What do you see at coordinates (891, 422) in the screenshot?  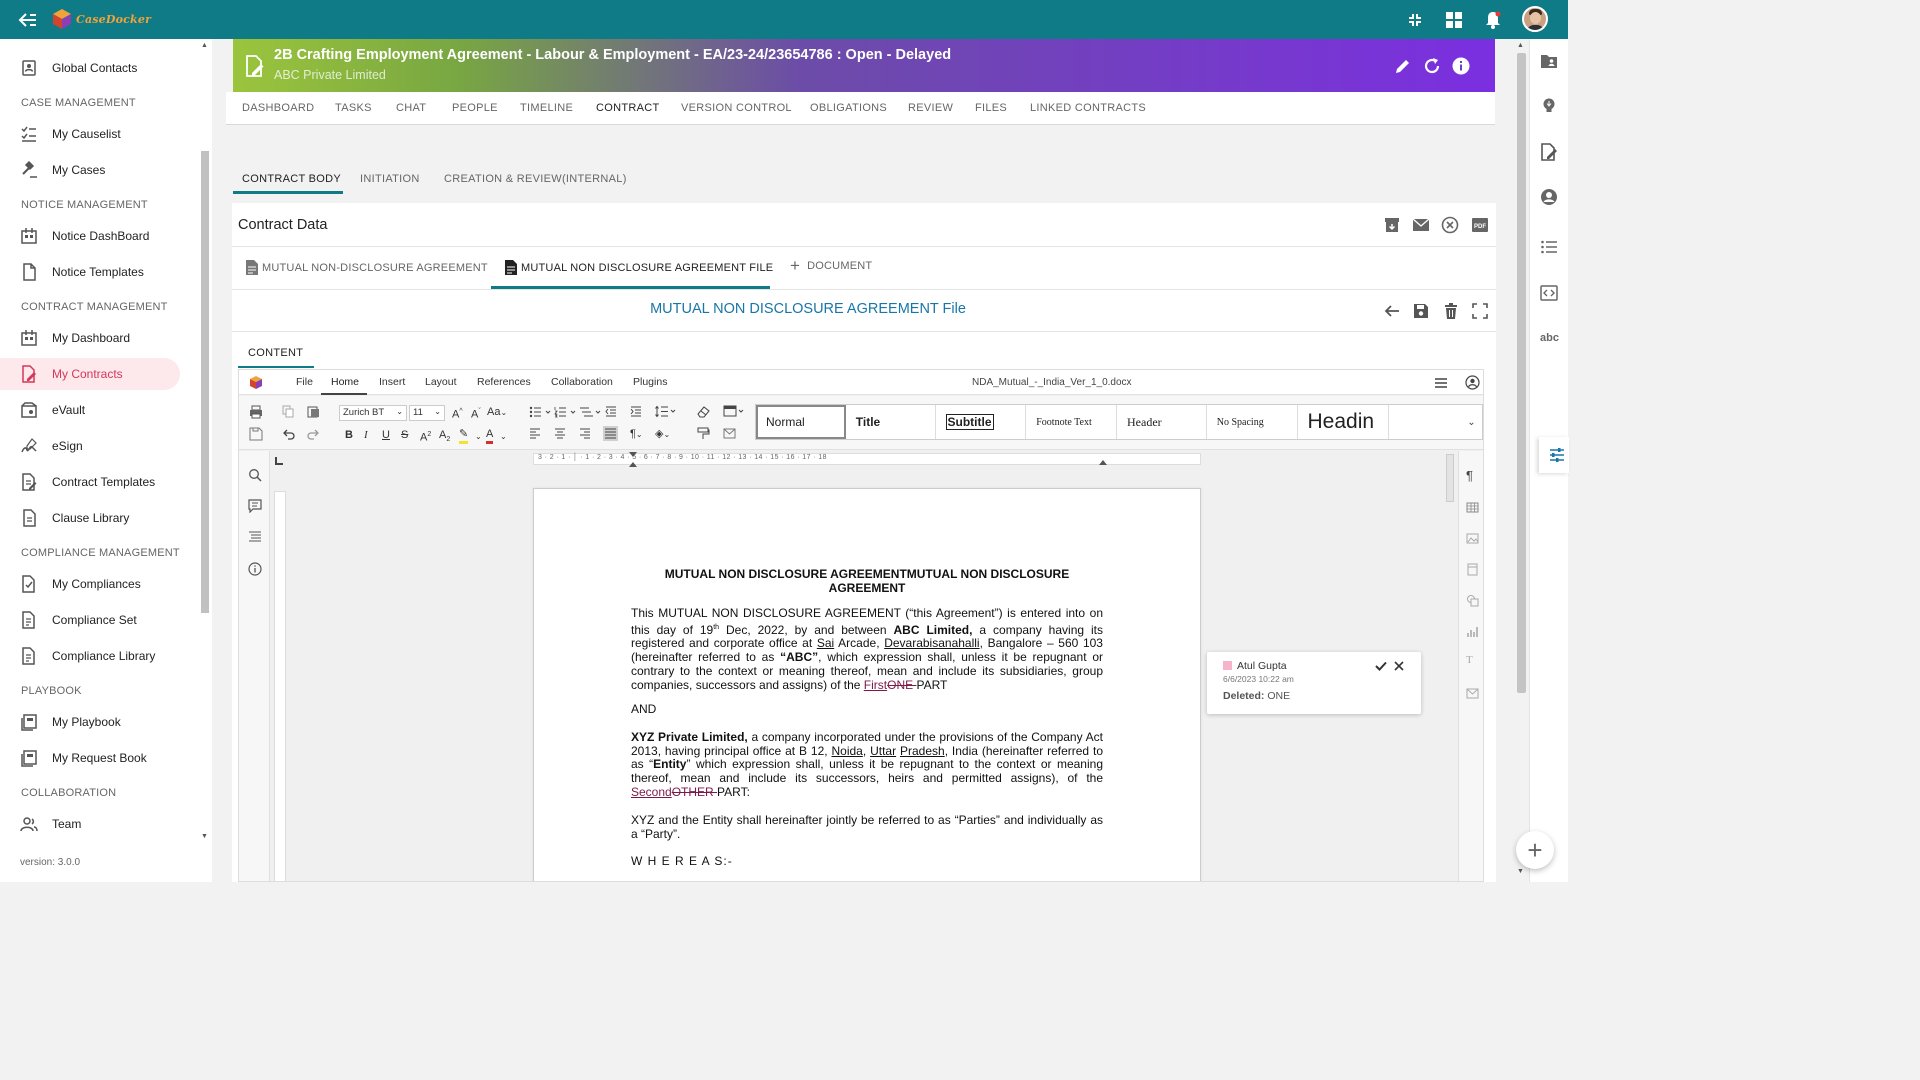 I see `style-title: Title` at bounding box center [891, 422].